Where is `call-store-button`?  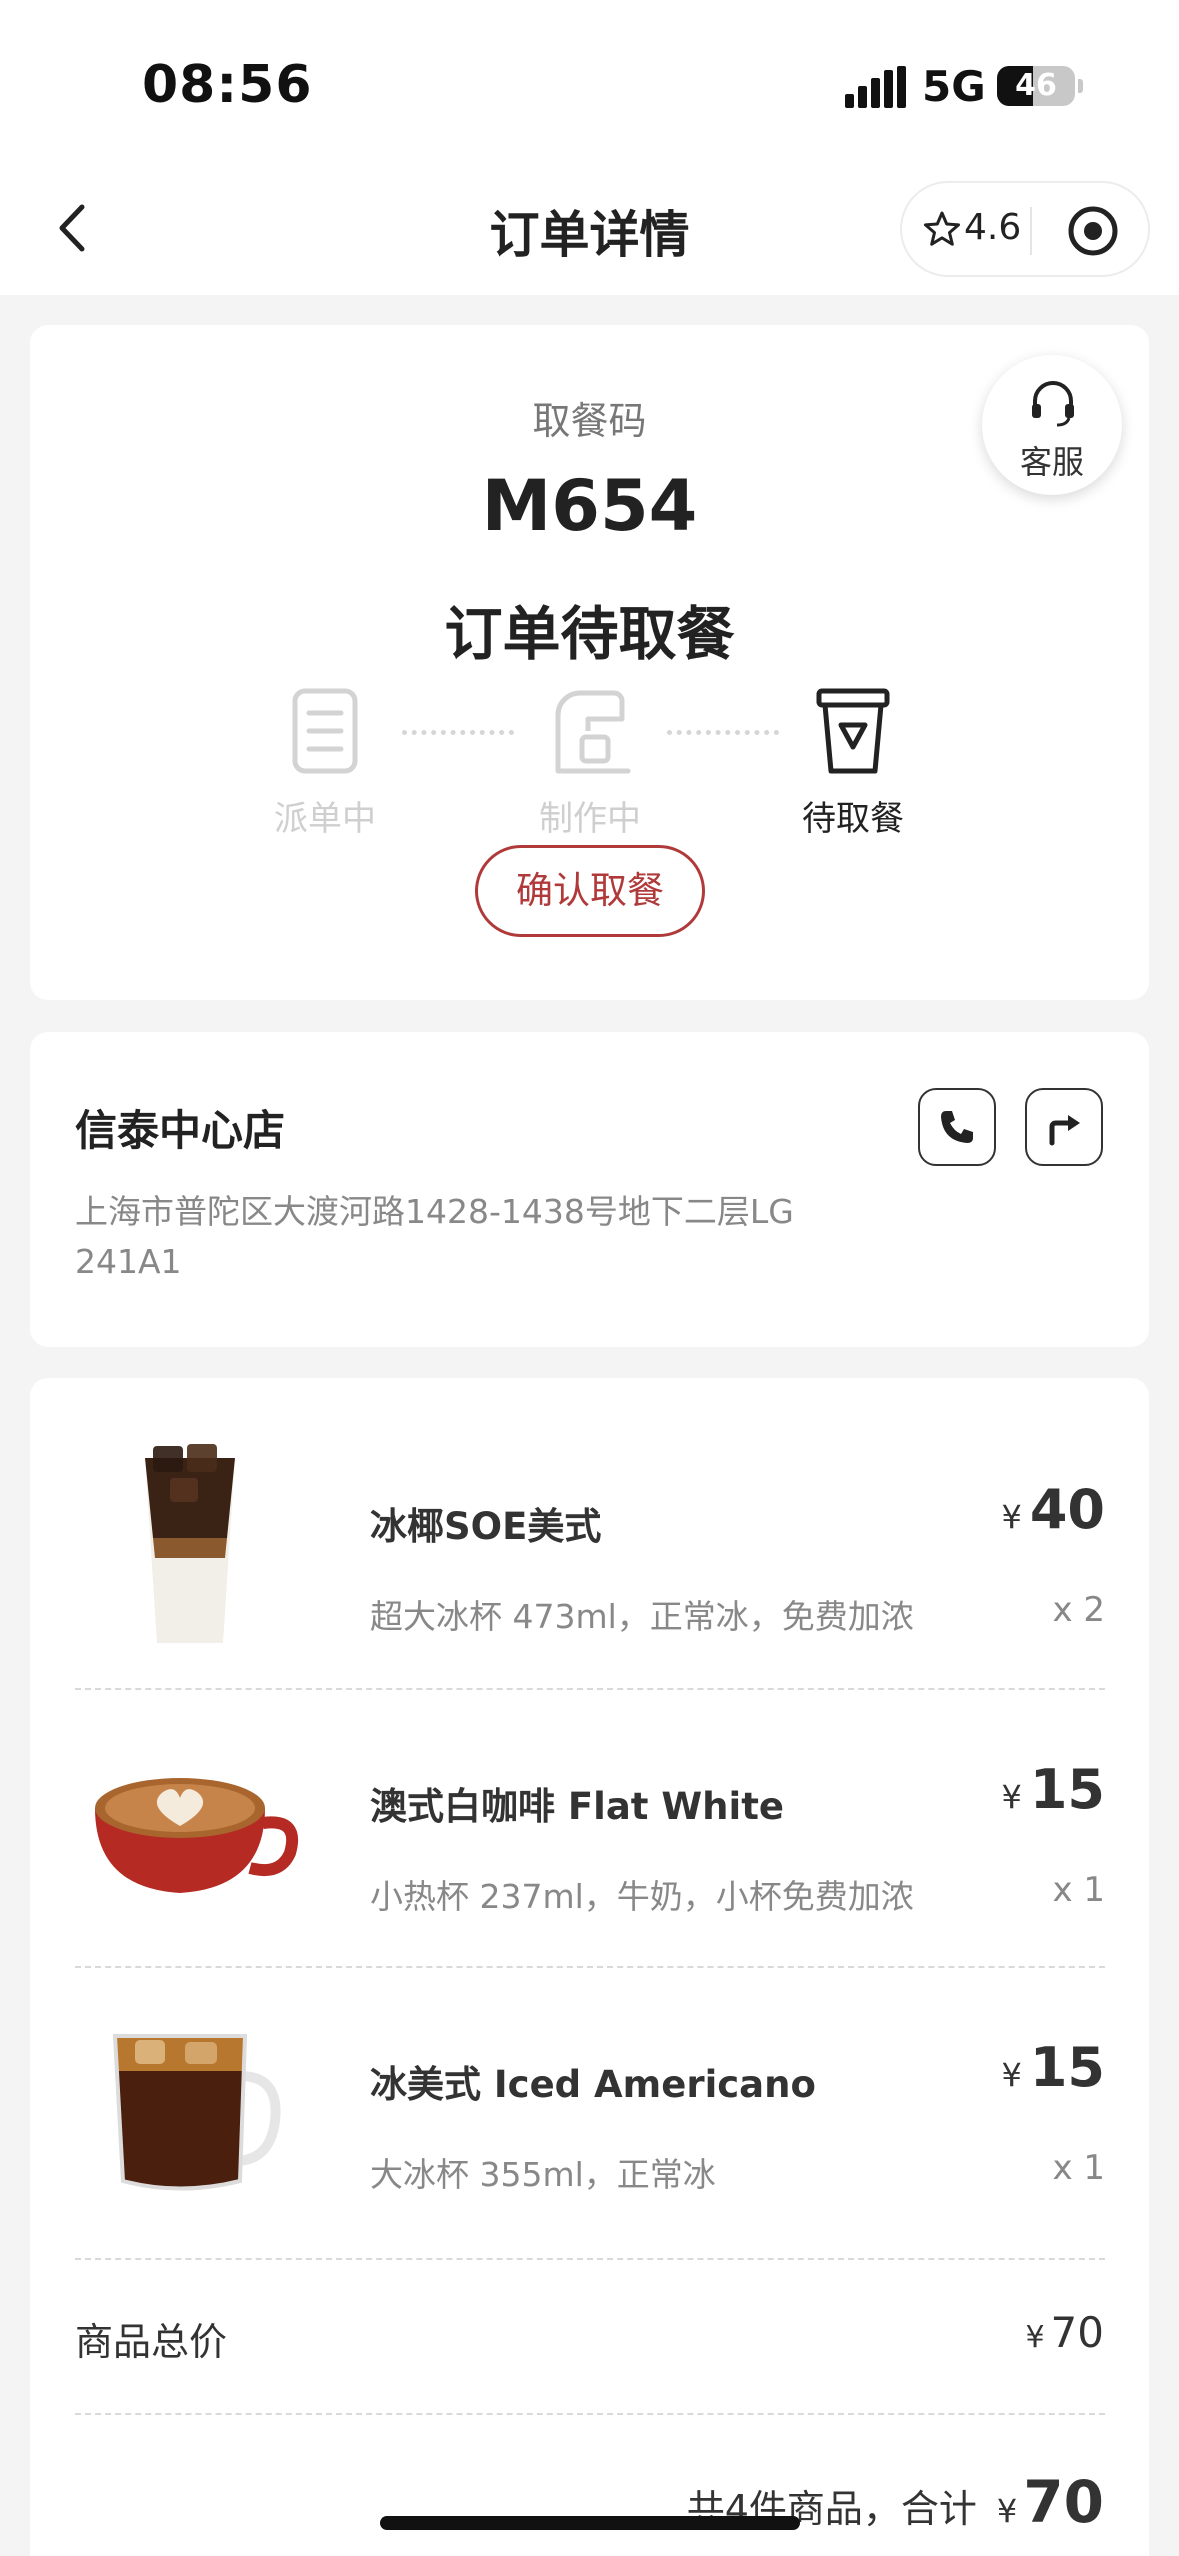 call-store-button is located at coordinates (957, 1127).